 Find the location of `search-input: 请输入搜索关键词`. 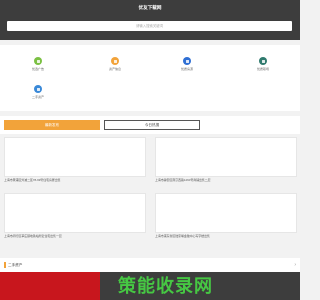

search-input: 请输入搜索关键词 is located at coordinates (149, 26).